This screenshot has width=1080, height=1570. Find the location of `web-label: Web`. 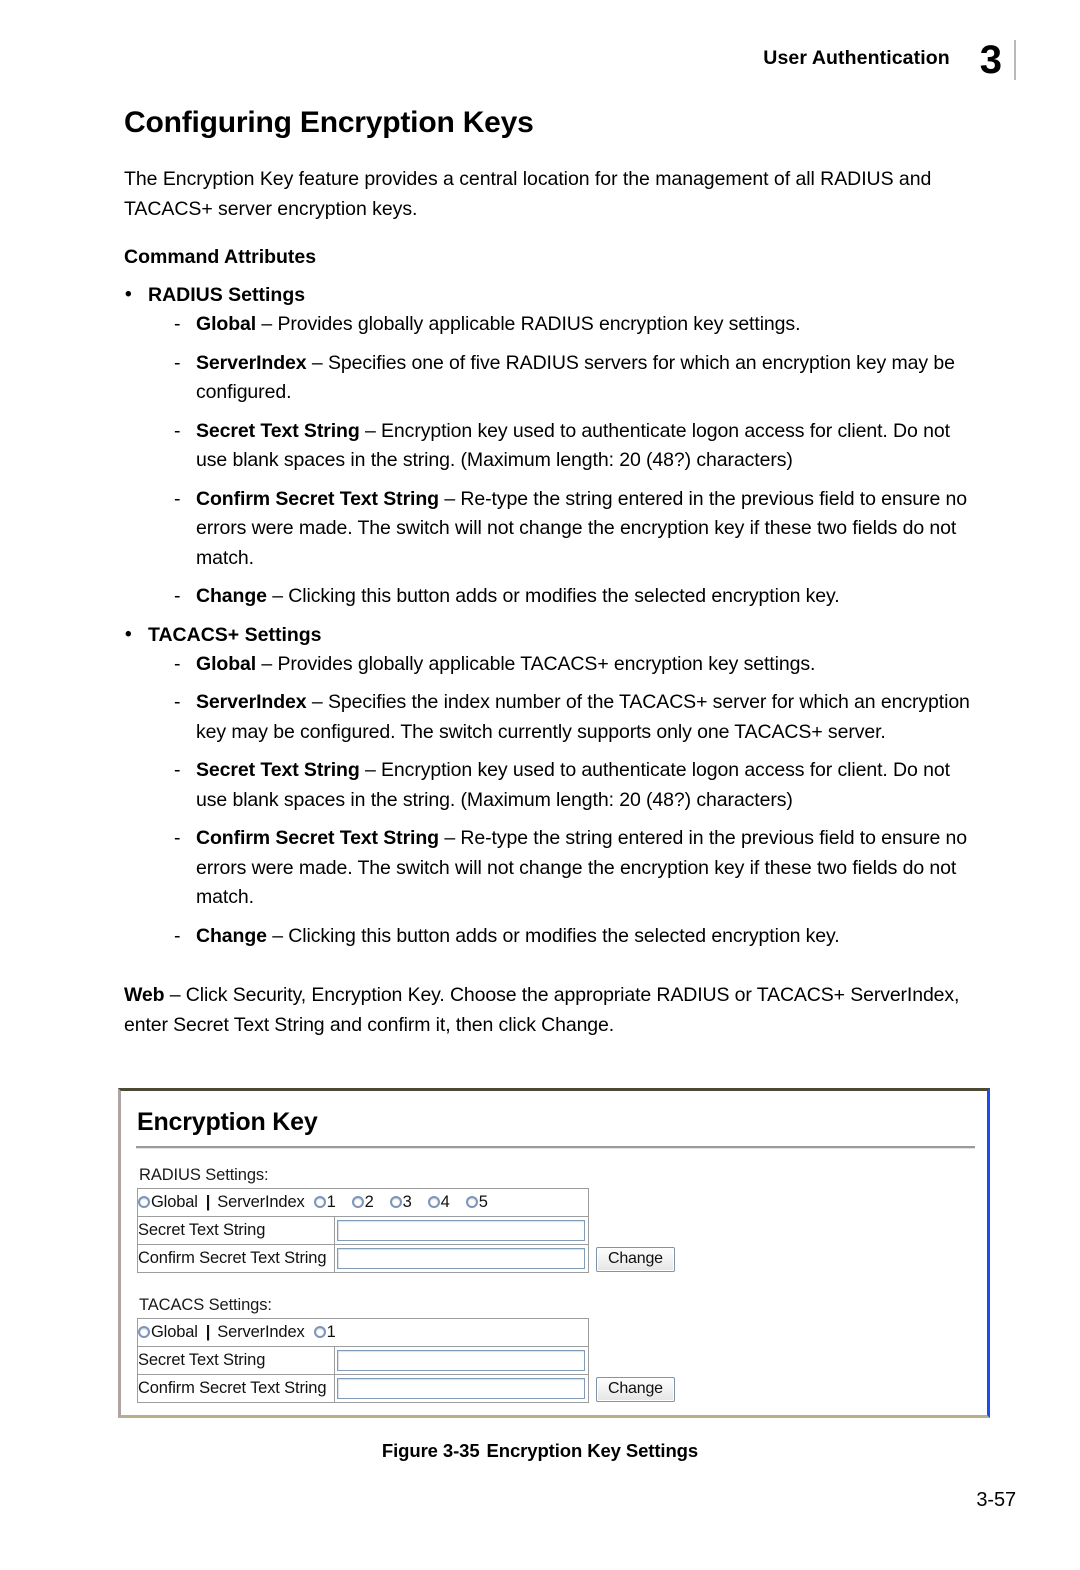

web-label: Web is located at coordinates (144, 995).